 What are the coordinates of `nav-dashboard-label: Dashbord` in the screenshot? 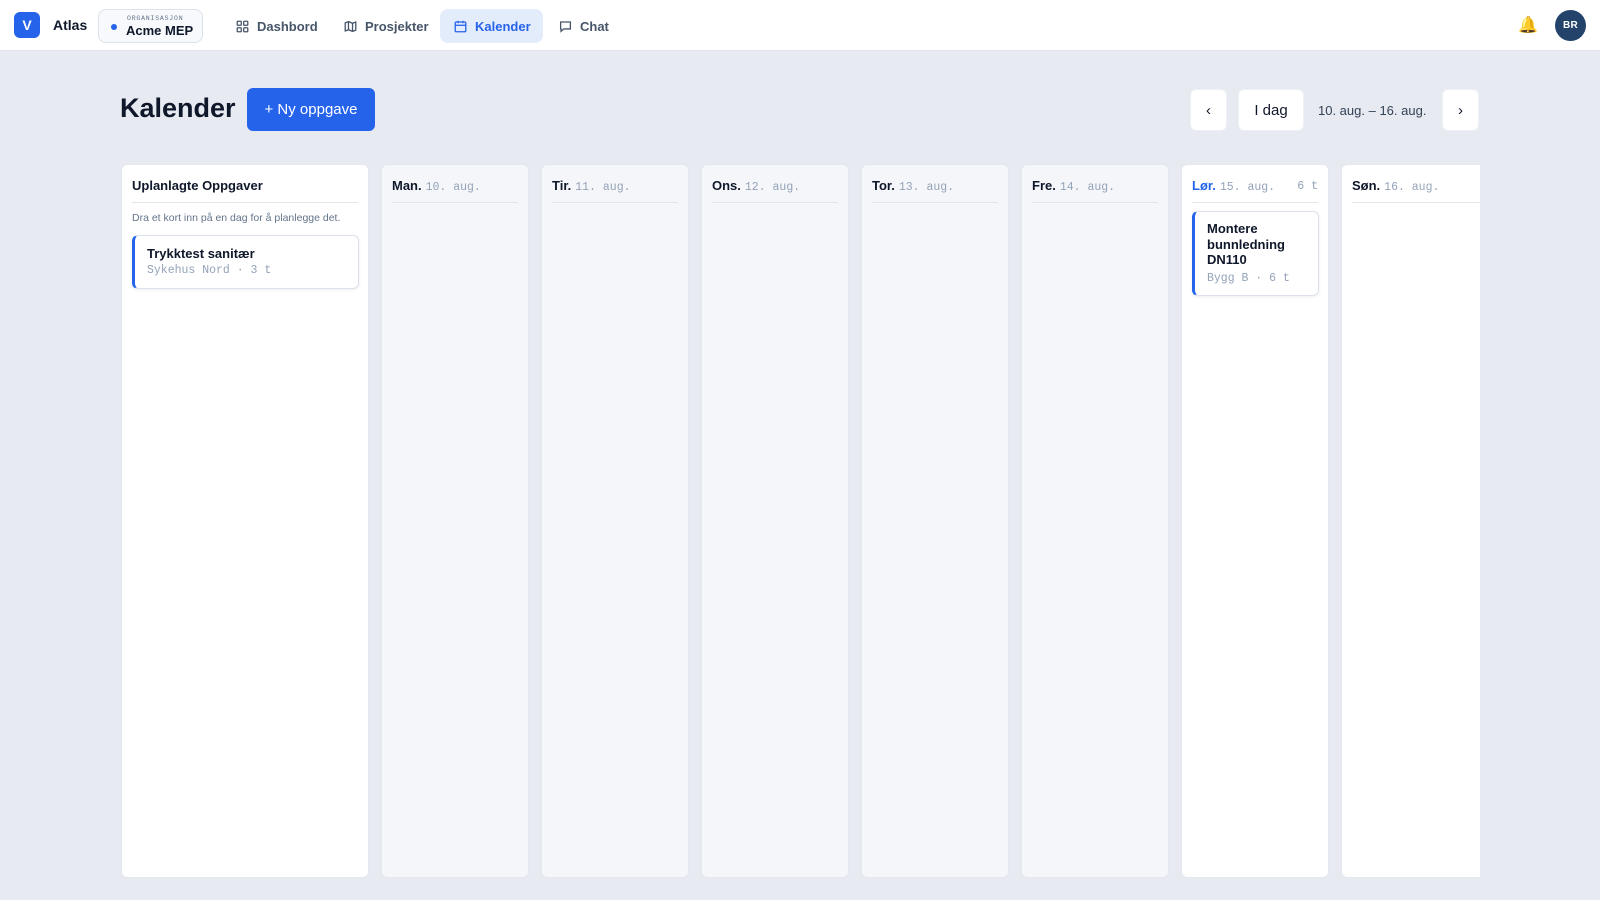 It's located at (287, 26).